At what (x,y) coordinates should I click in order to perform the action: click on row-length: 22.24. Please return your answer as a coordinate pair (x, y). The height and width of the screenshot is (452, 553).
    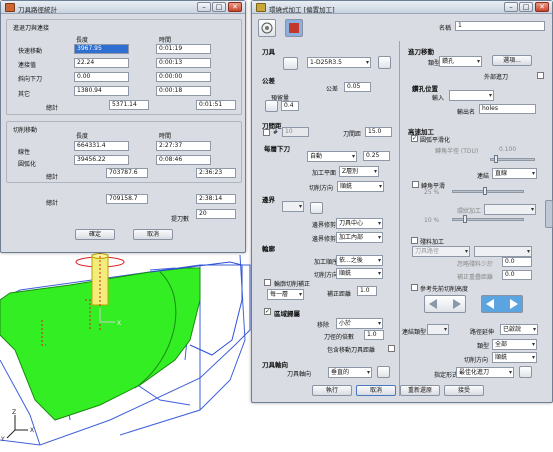
    Looking at the image, I should click on (101, 63).